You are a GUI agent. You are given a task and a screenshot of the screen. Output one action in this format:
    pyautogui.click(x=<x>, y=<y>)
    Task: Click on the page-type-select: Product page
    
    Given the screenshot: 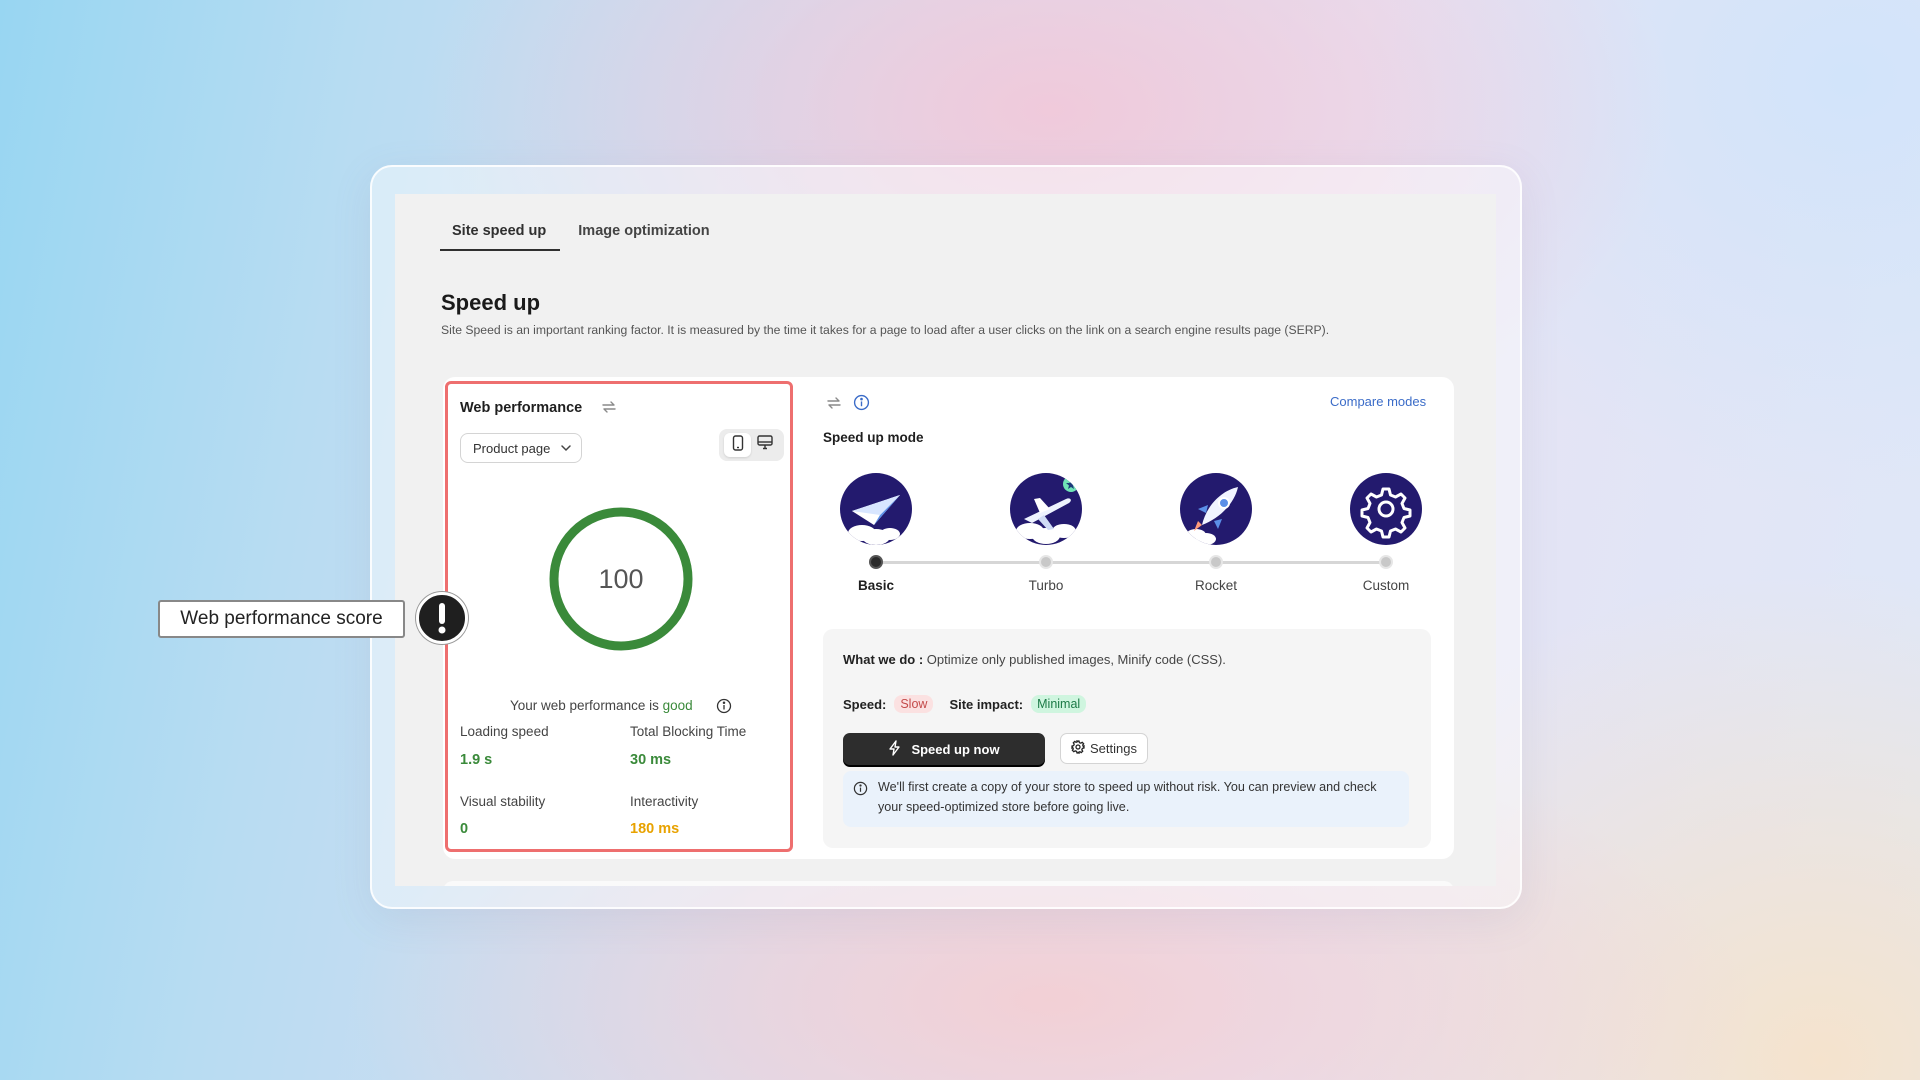 What is the action you would take?
    pyautogui.click(x=521, y=448)
    